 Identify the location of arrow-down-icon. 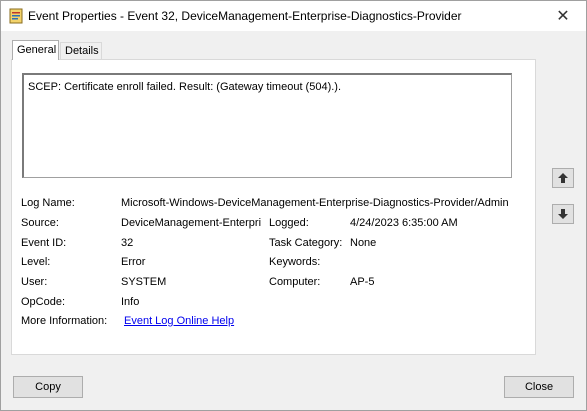
(563, 214).